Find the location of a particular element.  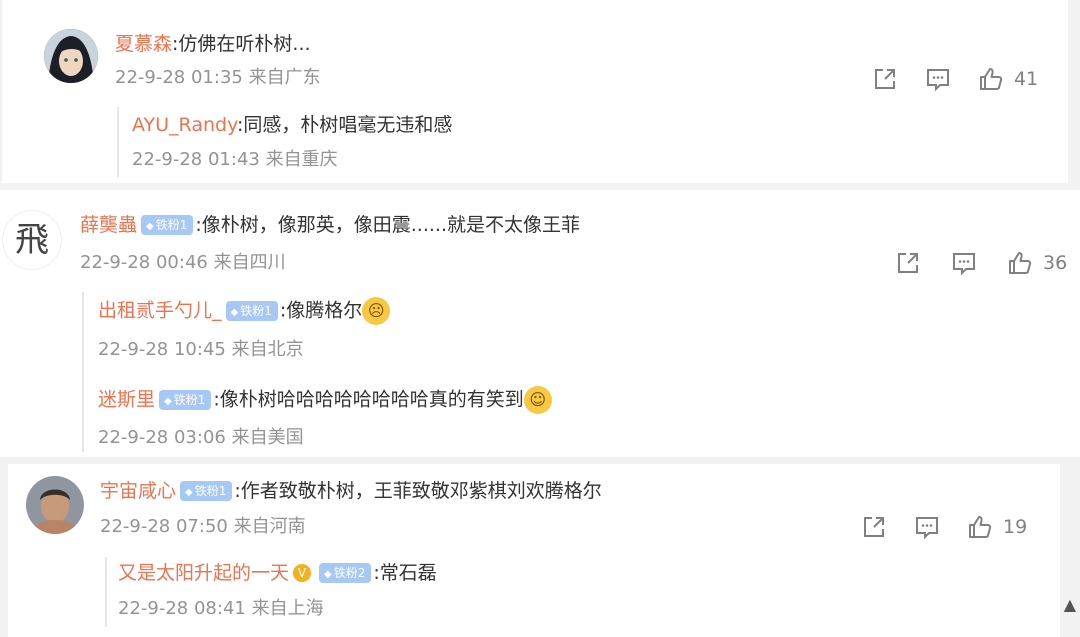

scroll-up-arrow-icon: ▲ is located at coordinates (1070, 604).